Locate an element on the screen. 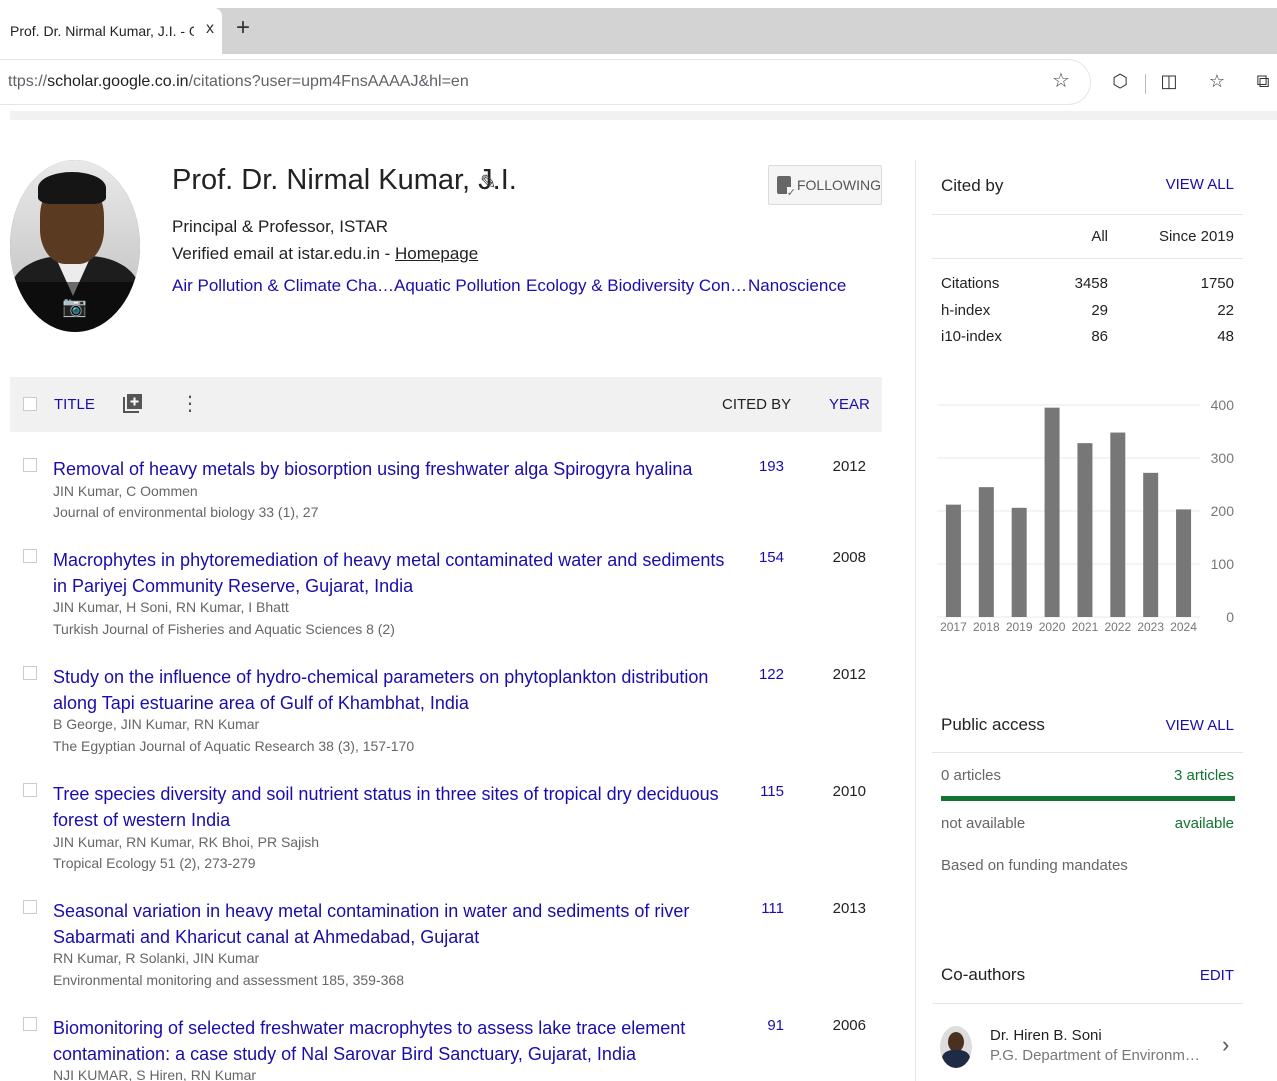 The height and width of the screenshot is (1081, 1277). stat-since: 22 is located at coordinates (1225, 310).